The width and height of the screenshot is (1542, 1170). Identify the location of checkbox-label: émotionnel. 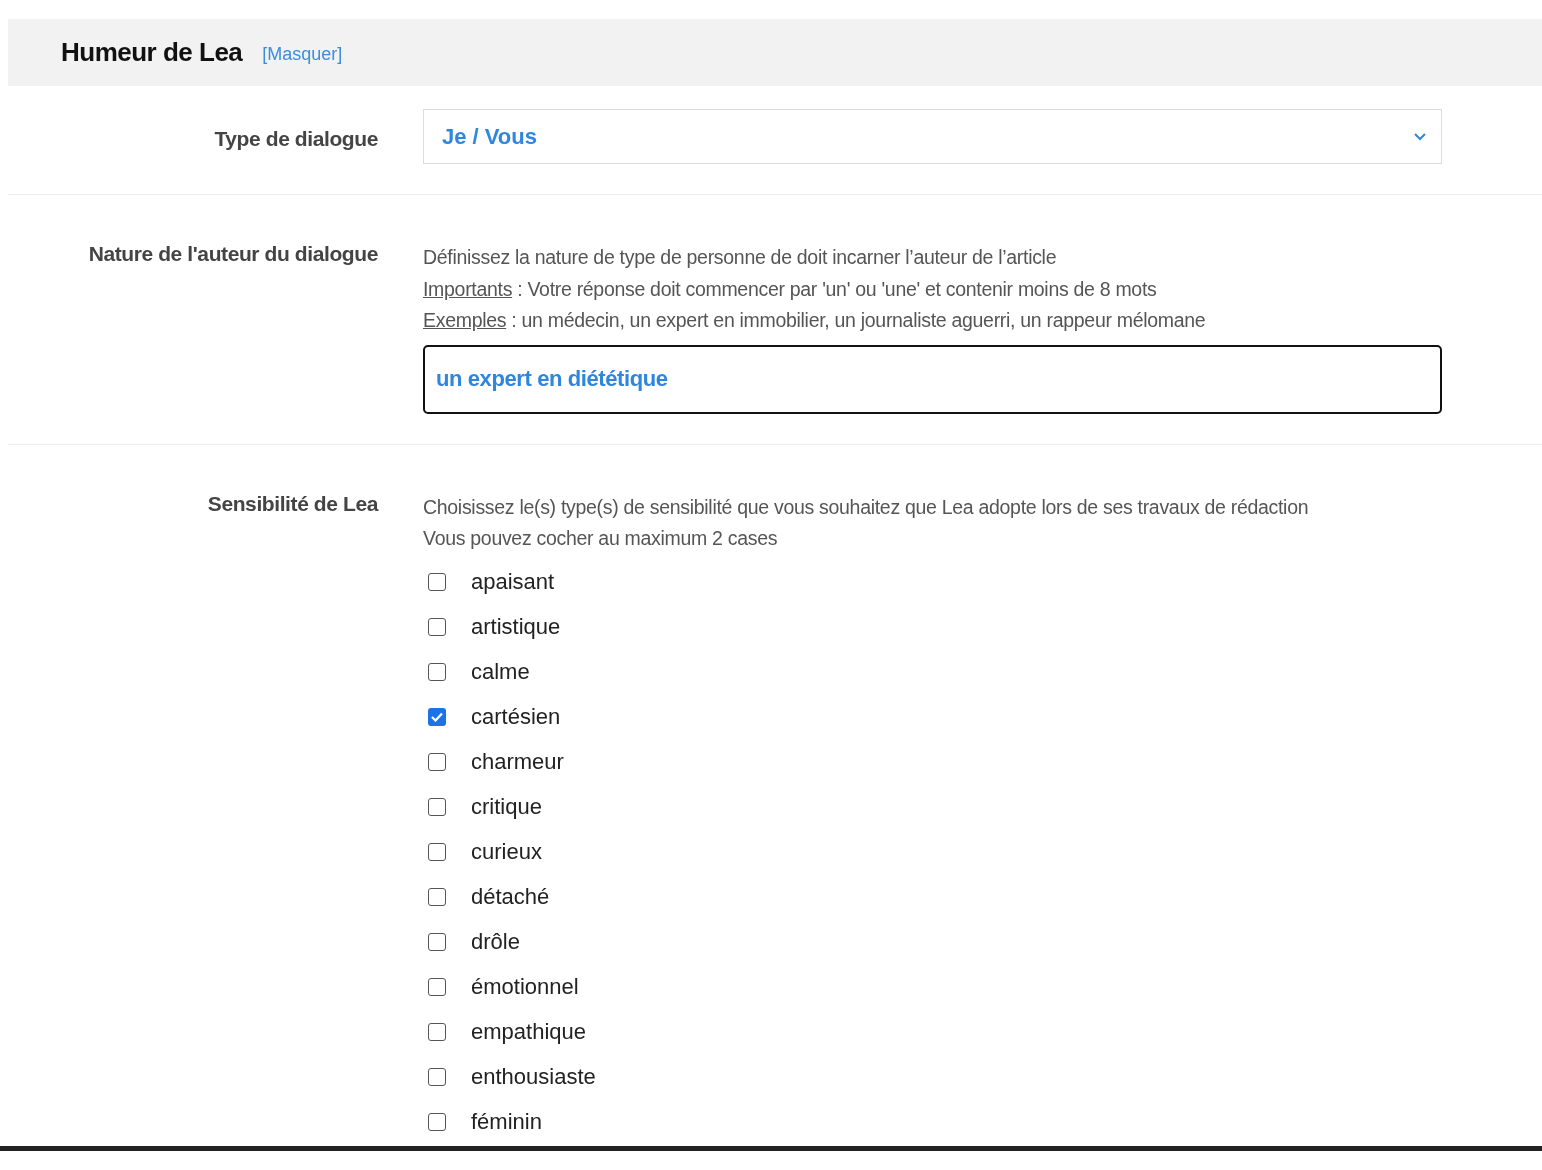
(525, 987).